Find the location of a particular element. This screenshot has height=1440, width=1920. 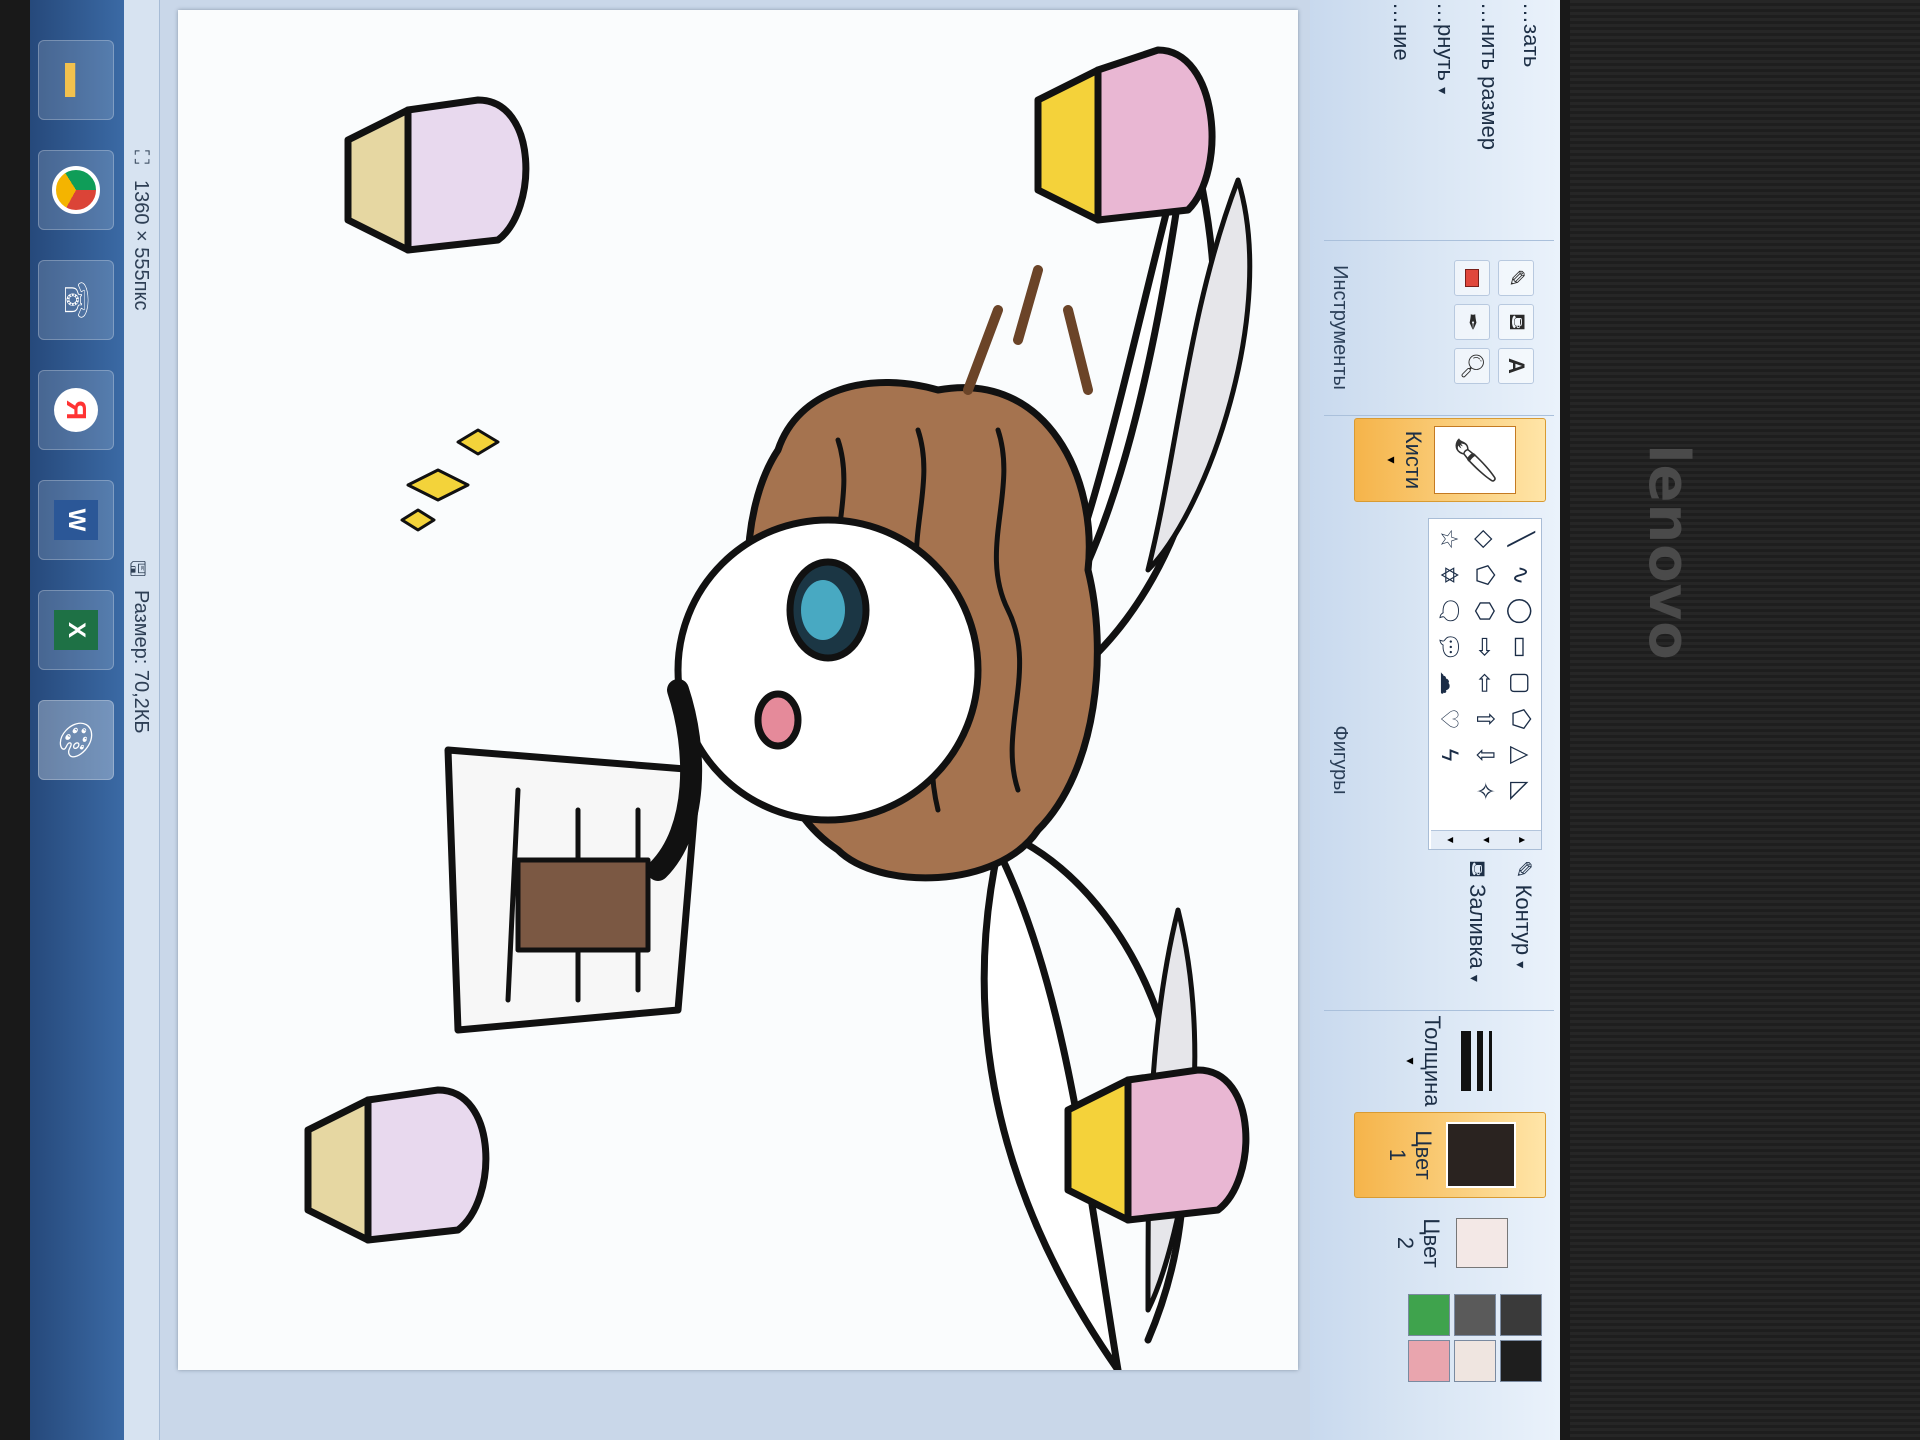

brushes-label: Кисти is located at coordinates (1414, 460).